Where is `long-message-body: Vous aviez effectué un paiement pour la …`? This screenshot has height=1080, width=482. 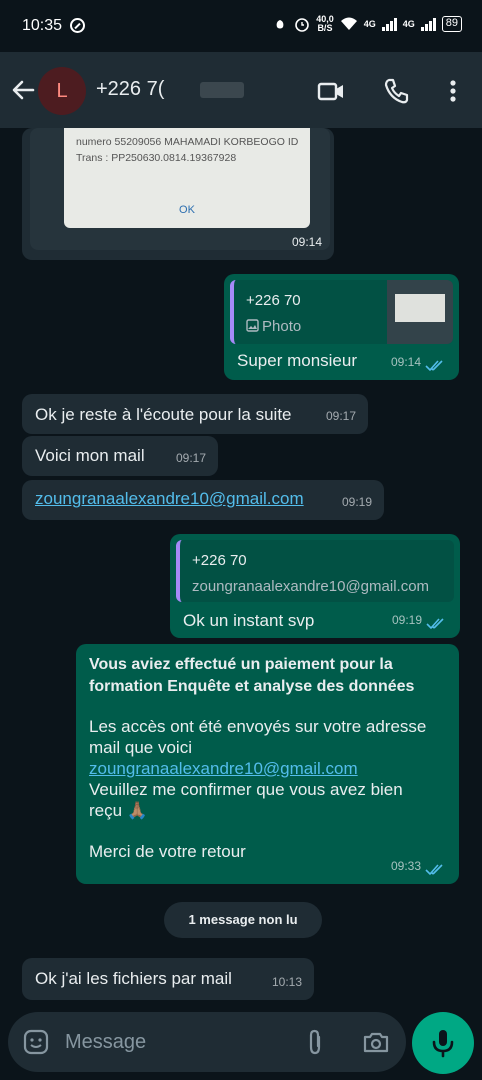
long-message-body: Vous aviez effectué un paiement pour la … is located at coordinates (264, 758).